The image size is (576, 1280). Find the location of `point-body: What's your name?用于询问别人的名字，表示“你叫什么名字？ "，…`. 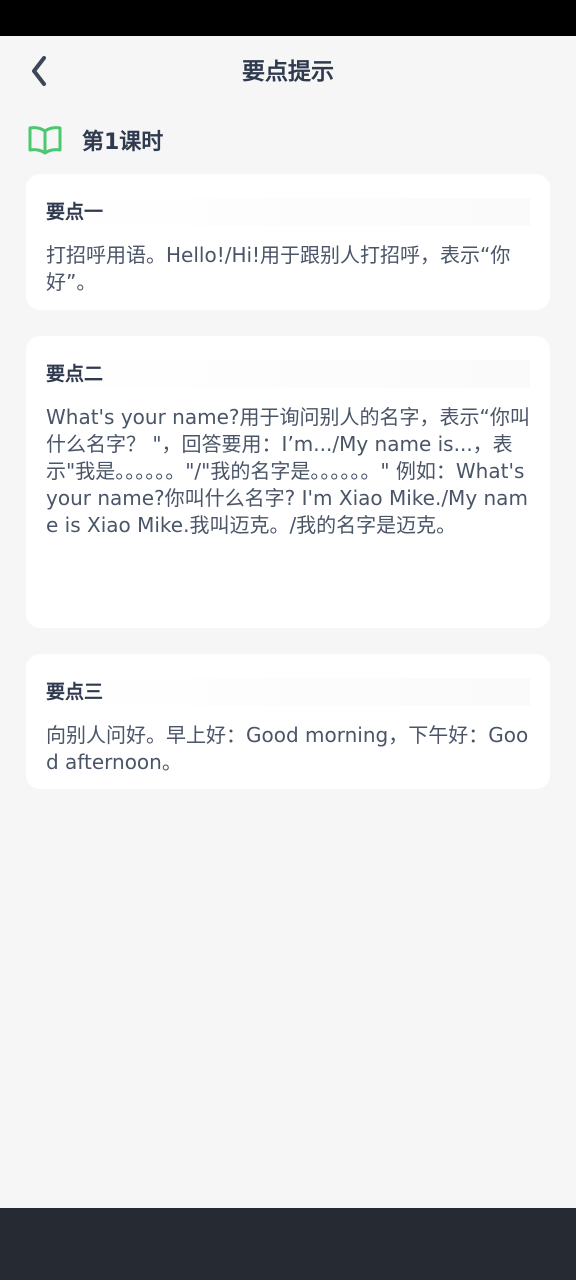

point-body: What's your name?用于询问别人的名字，表示“你叫什么名字？ "，… is located at coordinates (288, 471).